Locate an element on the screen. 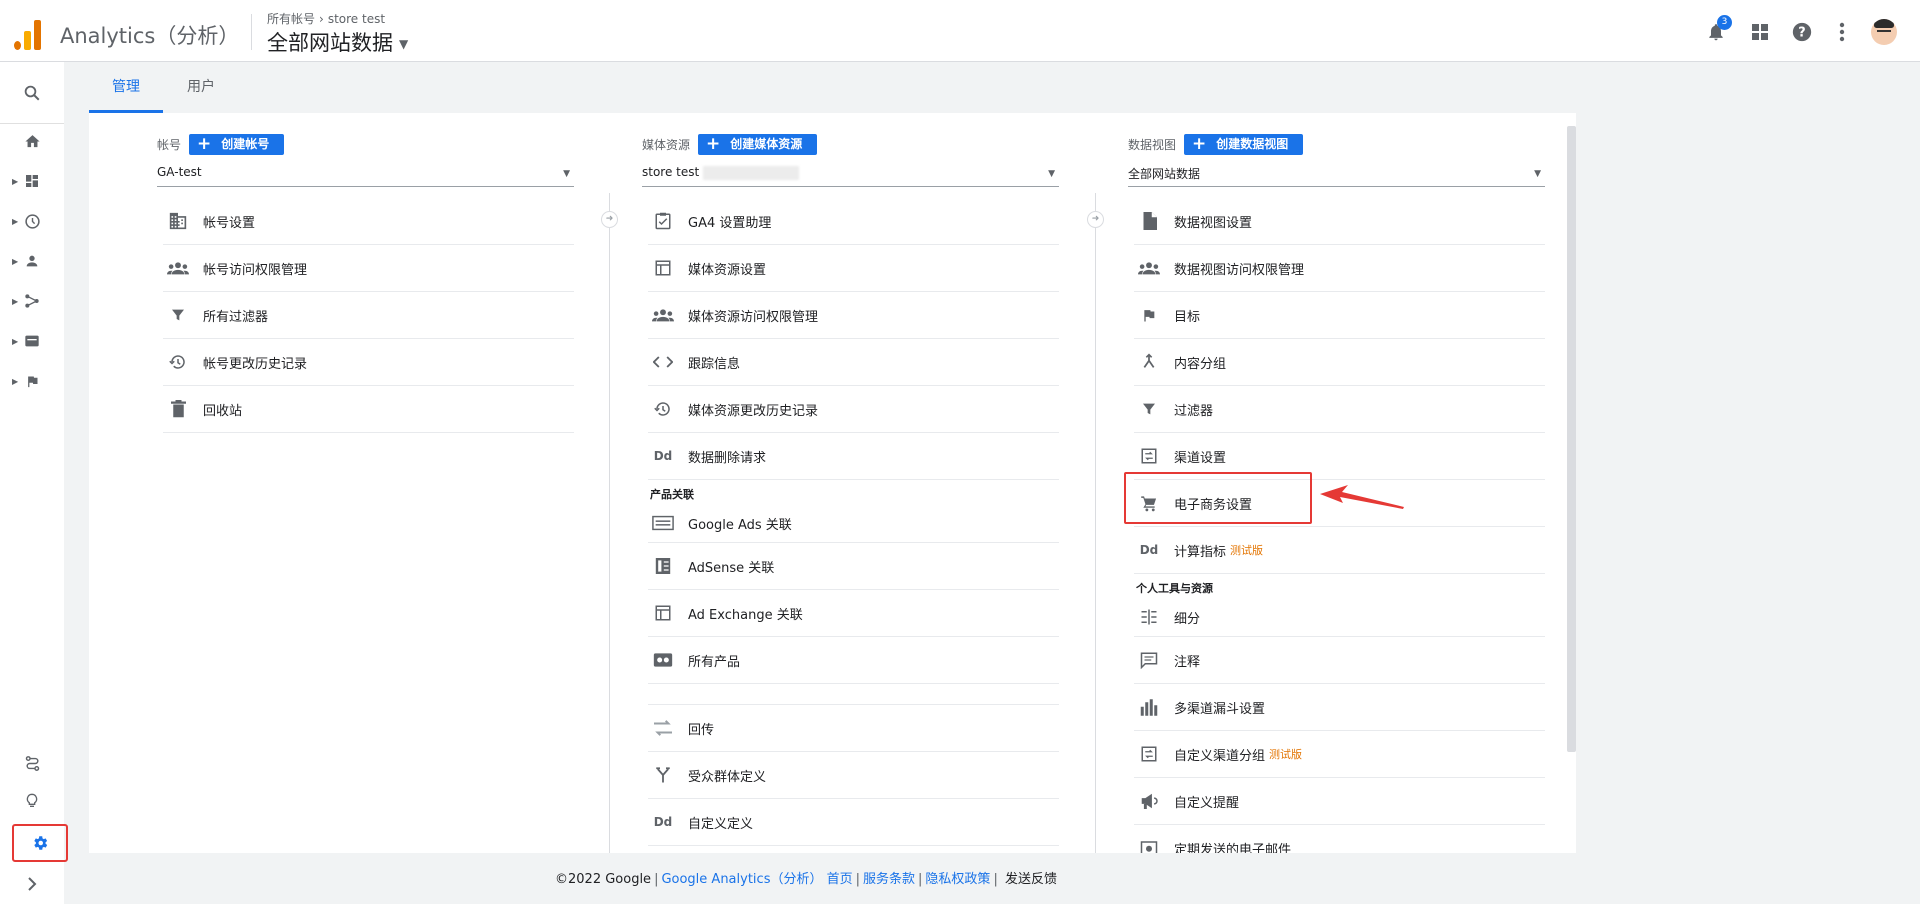  footer-home-link: 首页 is located at coordinates (840, 879).